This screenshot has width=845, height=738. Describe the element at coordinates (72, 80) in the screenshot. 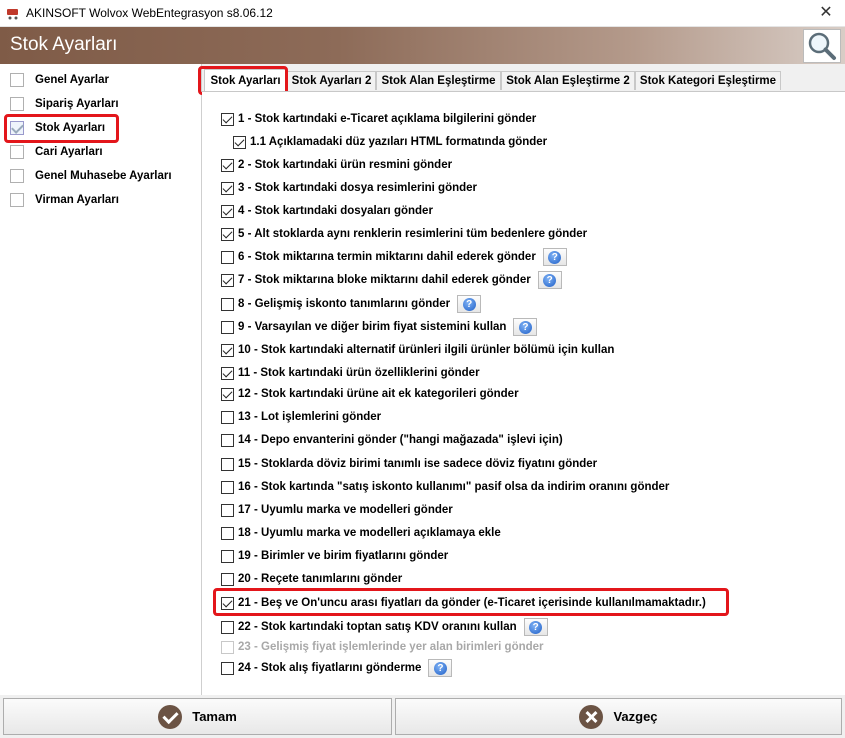

I see `sidebar-item-label: Genel Ayarlar` at that location.